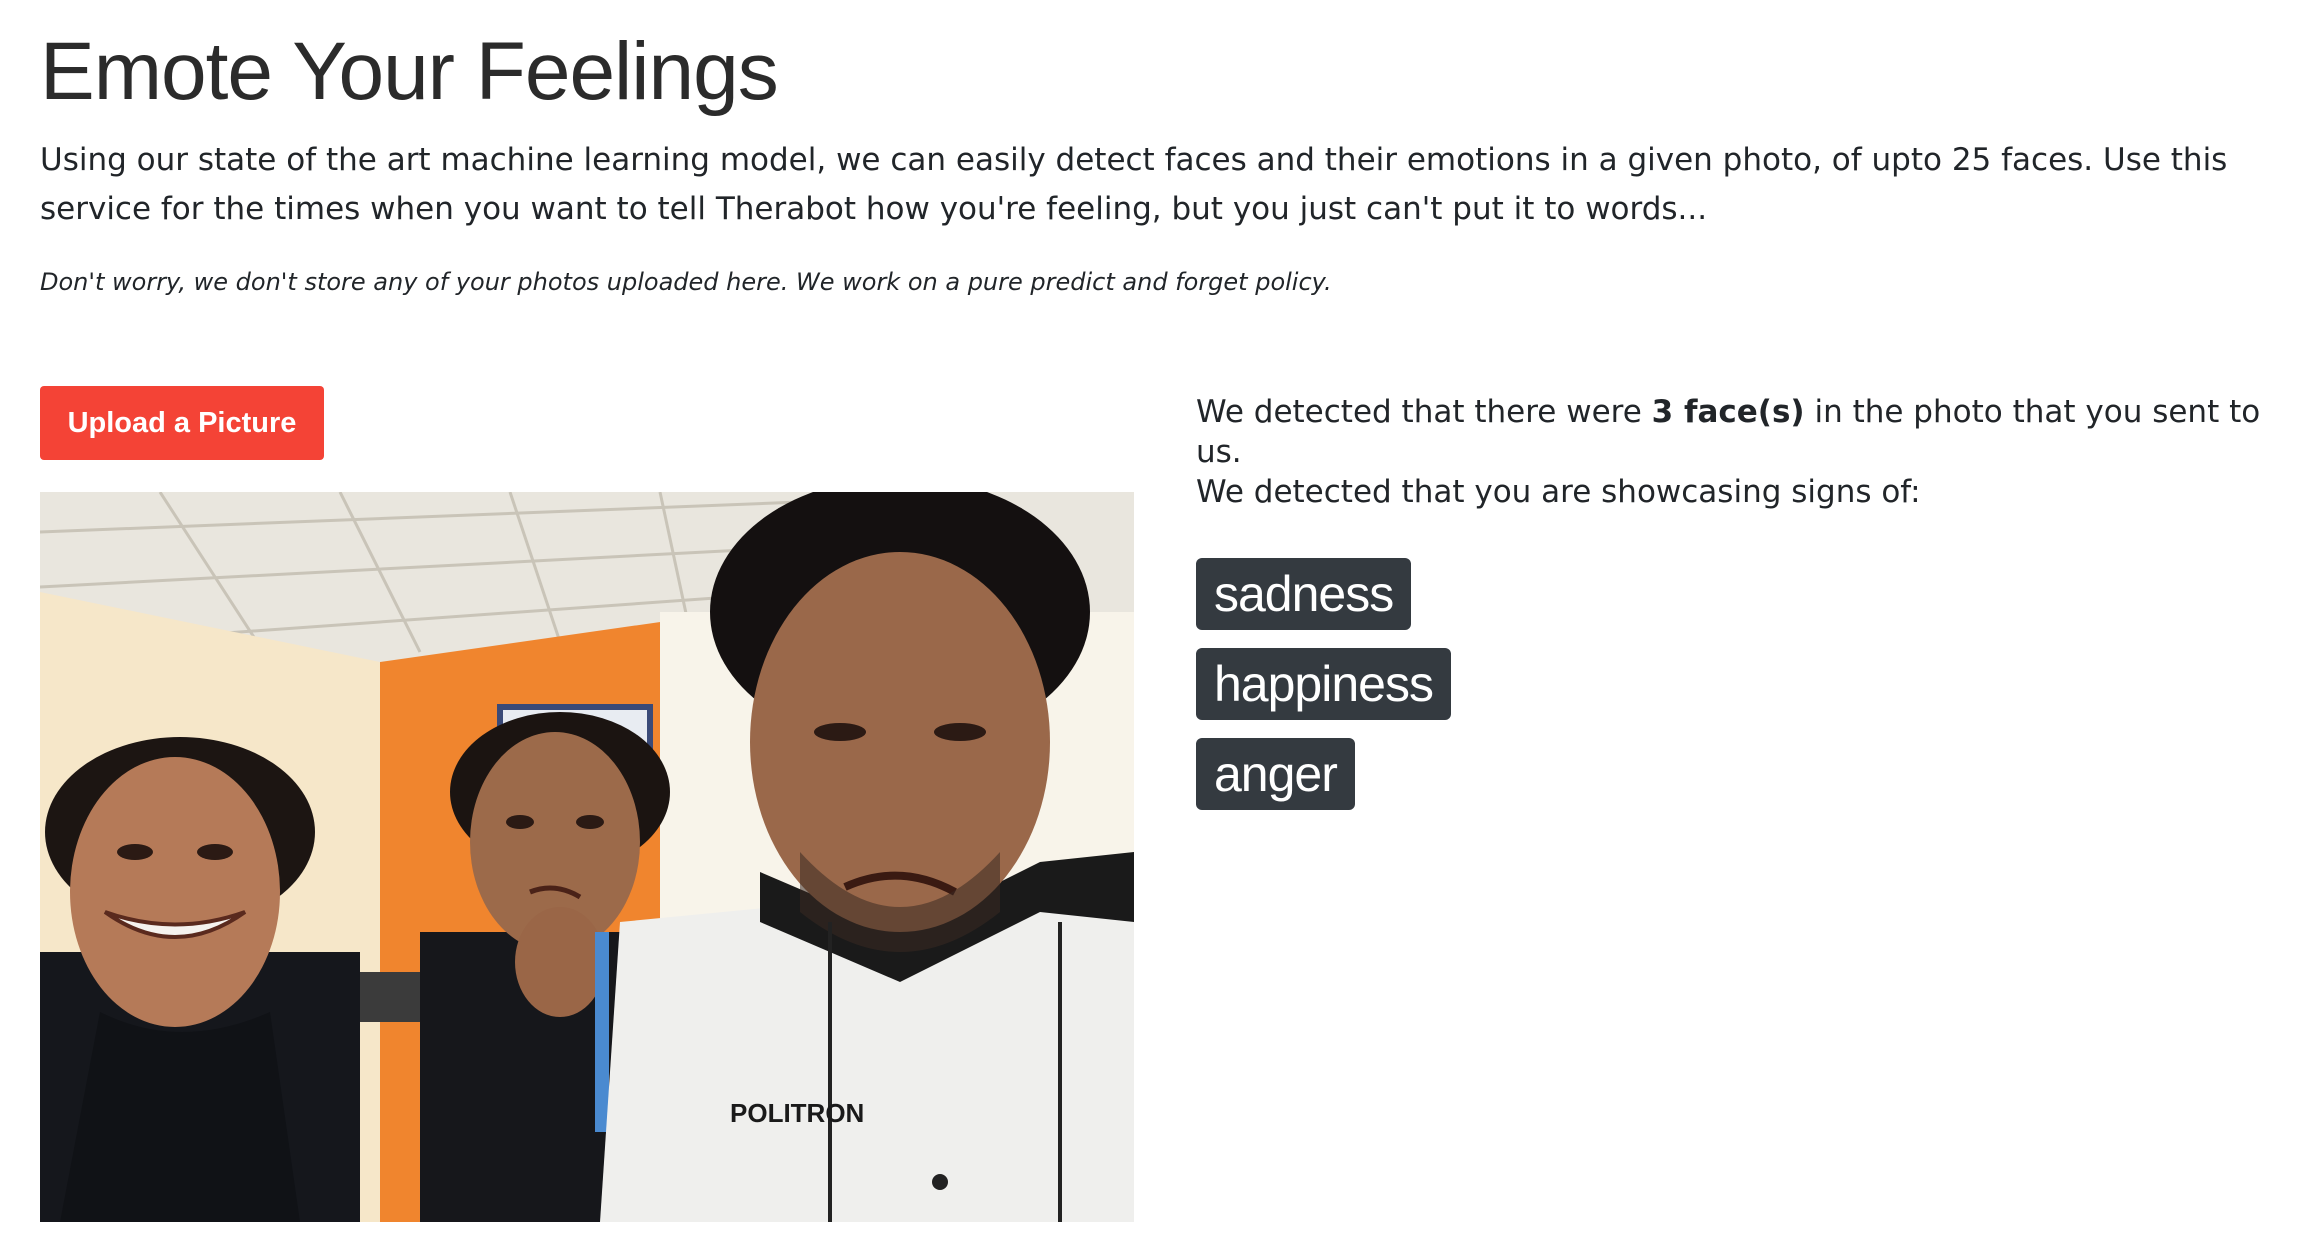 This screenshot has height=1240, width=2314. I want to click on emotion-badge-list: sadness happiness anger, so click(1323, 693).